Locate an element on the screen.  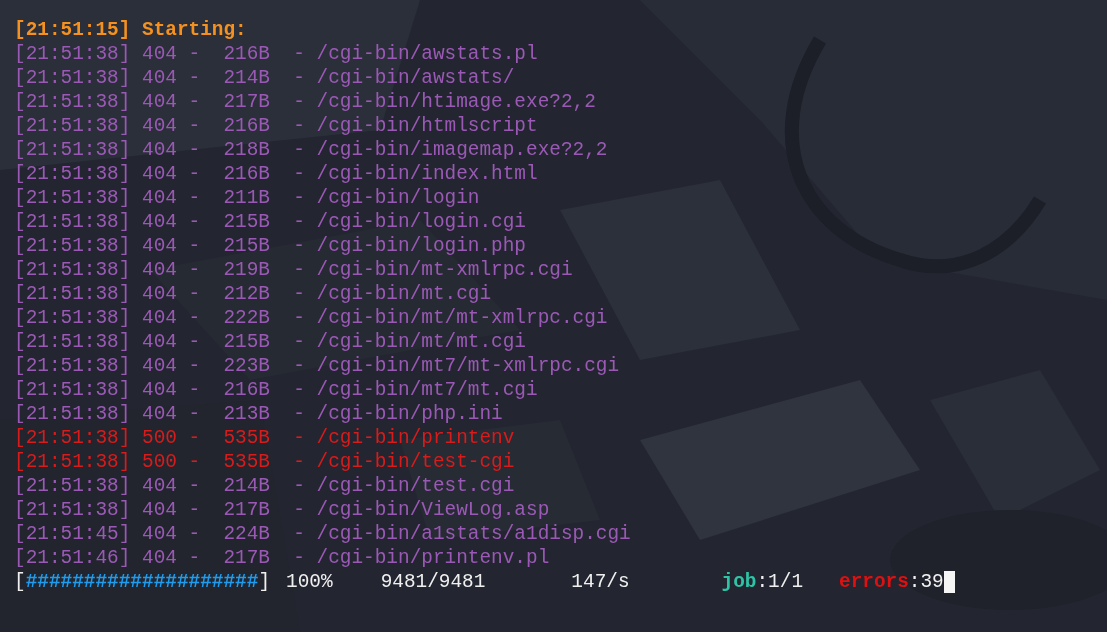
log-line: [21:51:38] 404 - 215B - /cgi-bin/mt/mt.cgi is located at coordinates (270, 342).